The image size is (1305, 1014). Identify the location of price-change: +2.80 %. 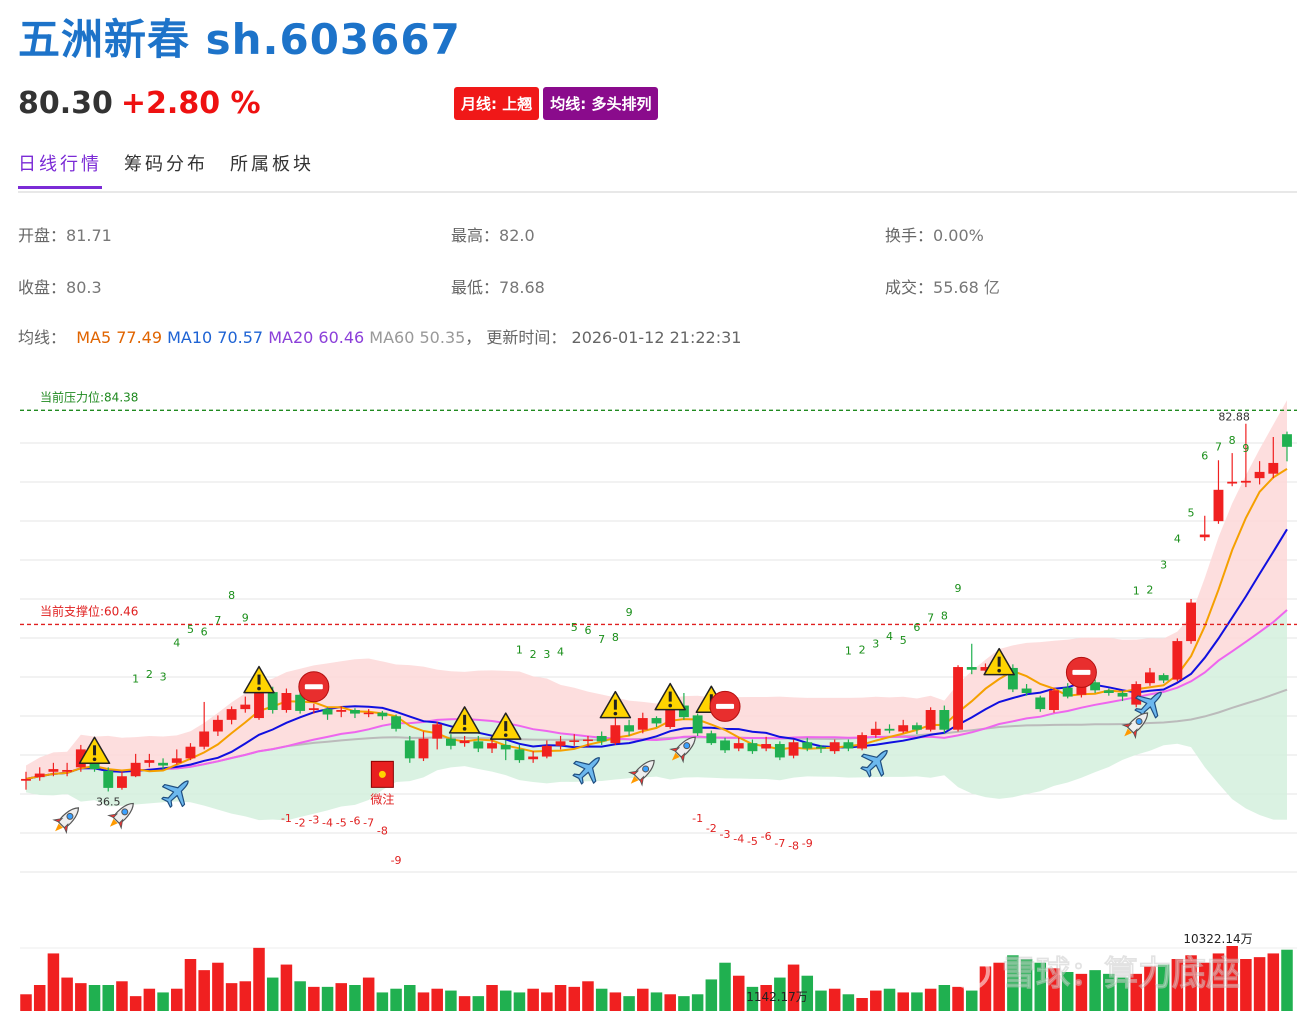
(190, 103).